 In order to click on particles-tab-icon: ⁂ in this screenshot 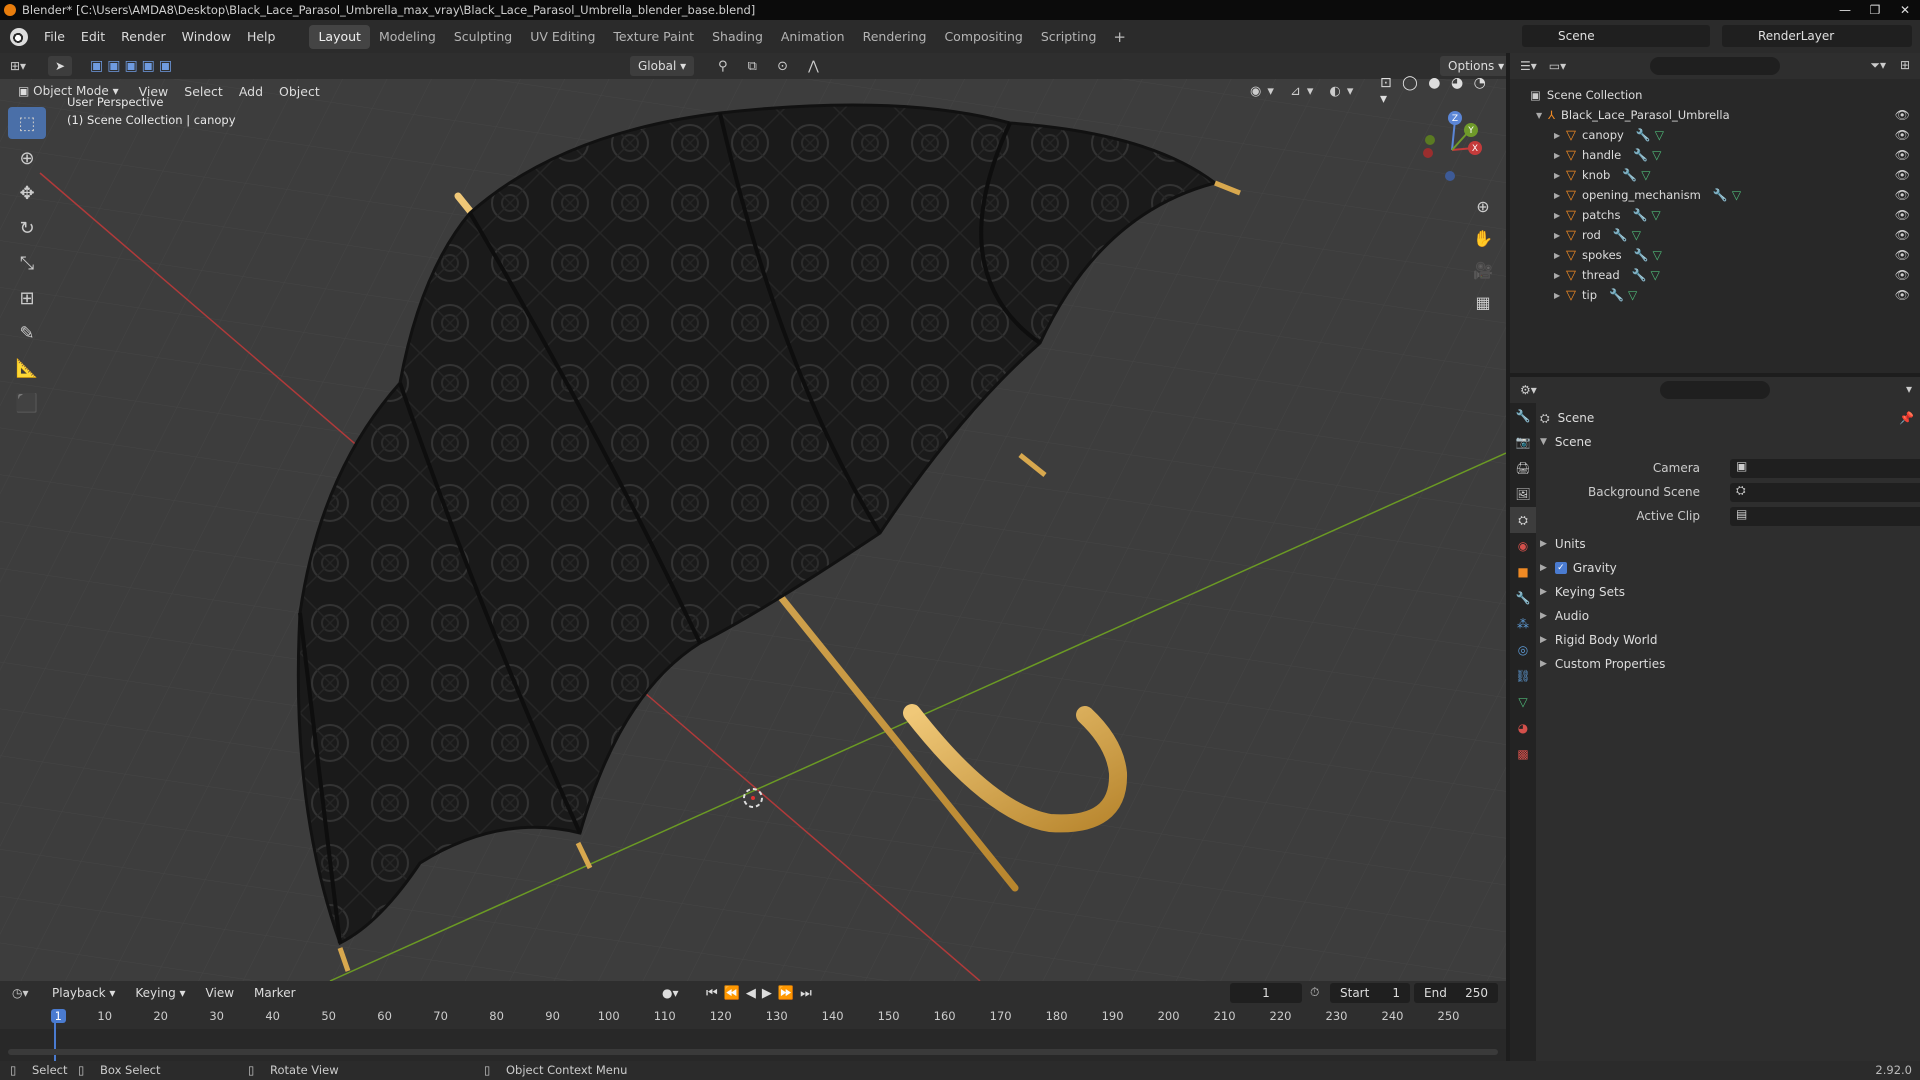, I will do `click(1523, 624)`.